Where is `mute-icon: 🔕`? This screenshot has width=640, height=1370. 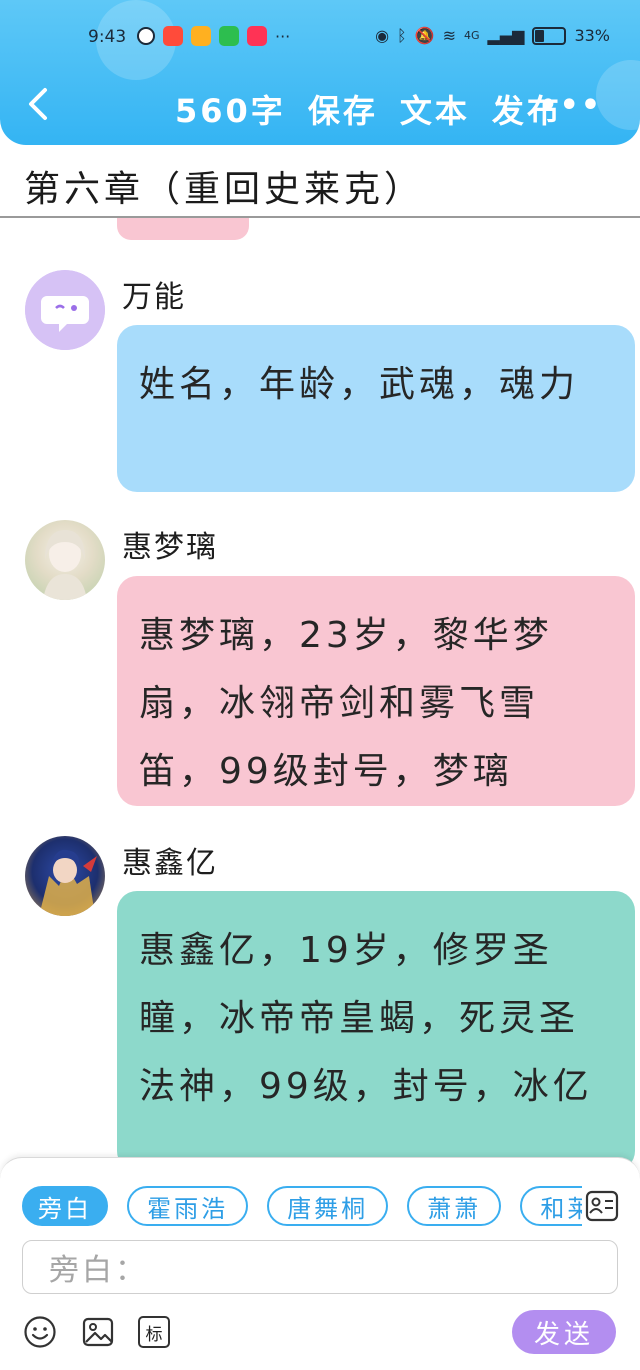
mute-icon: 🔕 is located at coordinates (424, 35).